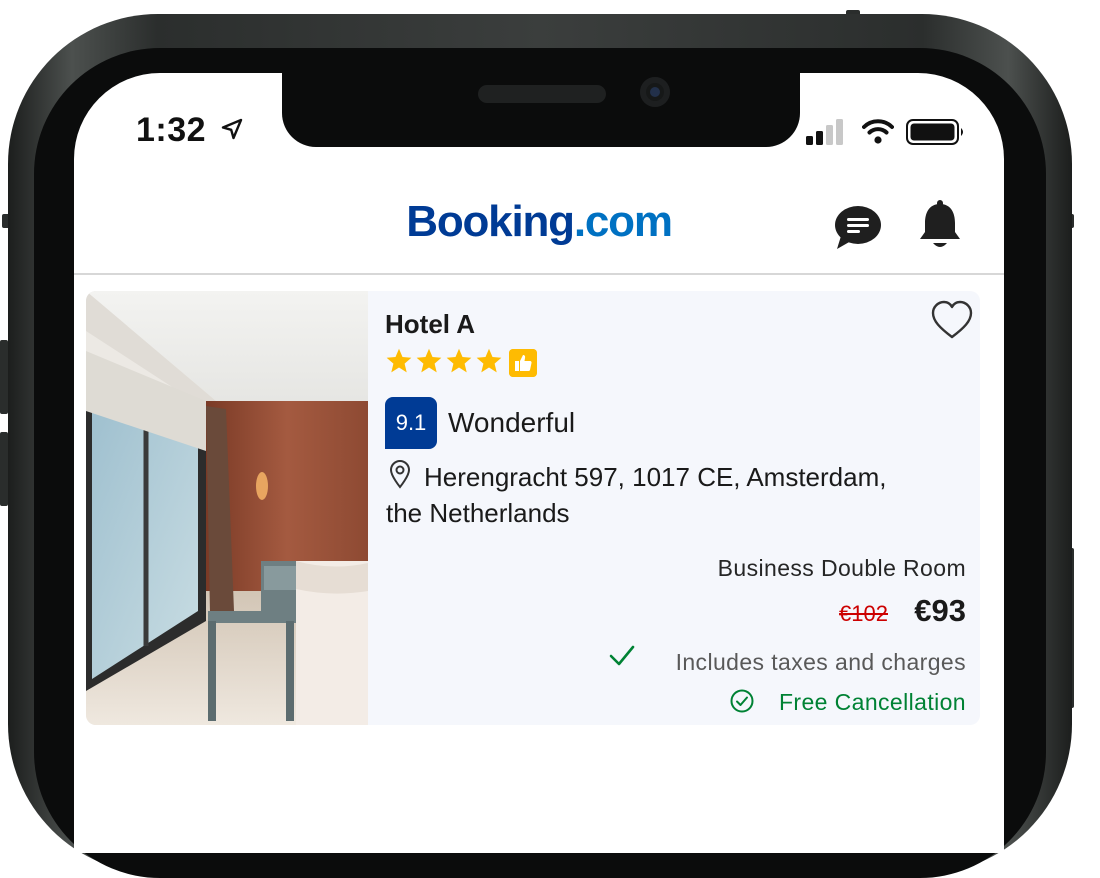  Describe the element at coordinates (444, 364) in the screenshot. I see `star-rating` at that location.